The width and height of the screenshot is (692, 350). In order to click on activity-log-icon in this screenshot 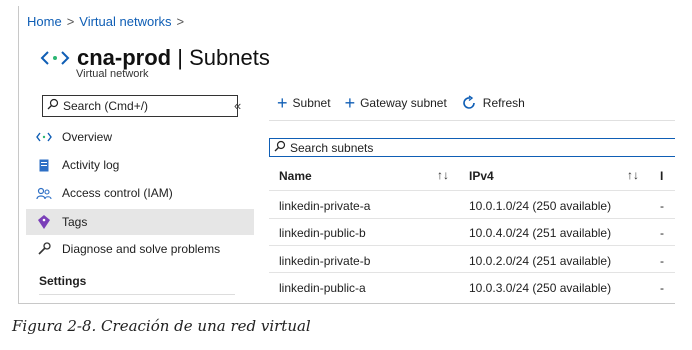, I will do `click(44, 165)`.